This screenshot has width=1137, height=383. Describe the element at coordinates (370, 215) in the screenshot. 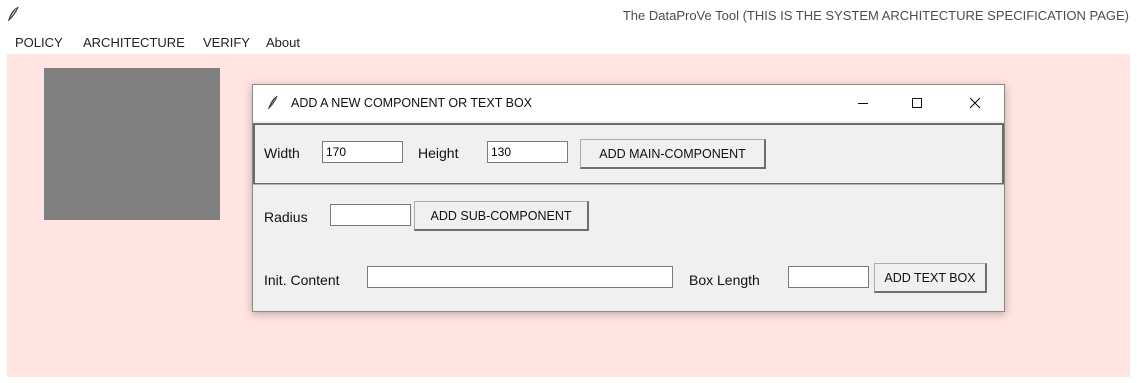

I see `radius-input` at that location.